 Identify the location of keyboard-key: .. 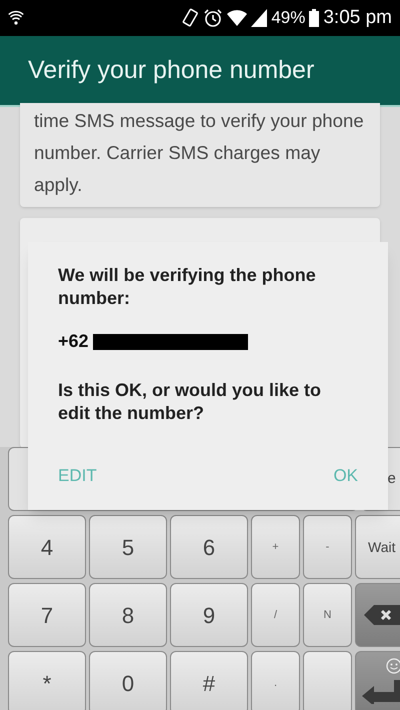
(275, 680).